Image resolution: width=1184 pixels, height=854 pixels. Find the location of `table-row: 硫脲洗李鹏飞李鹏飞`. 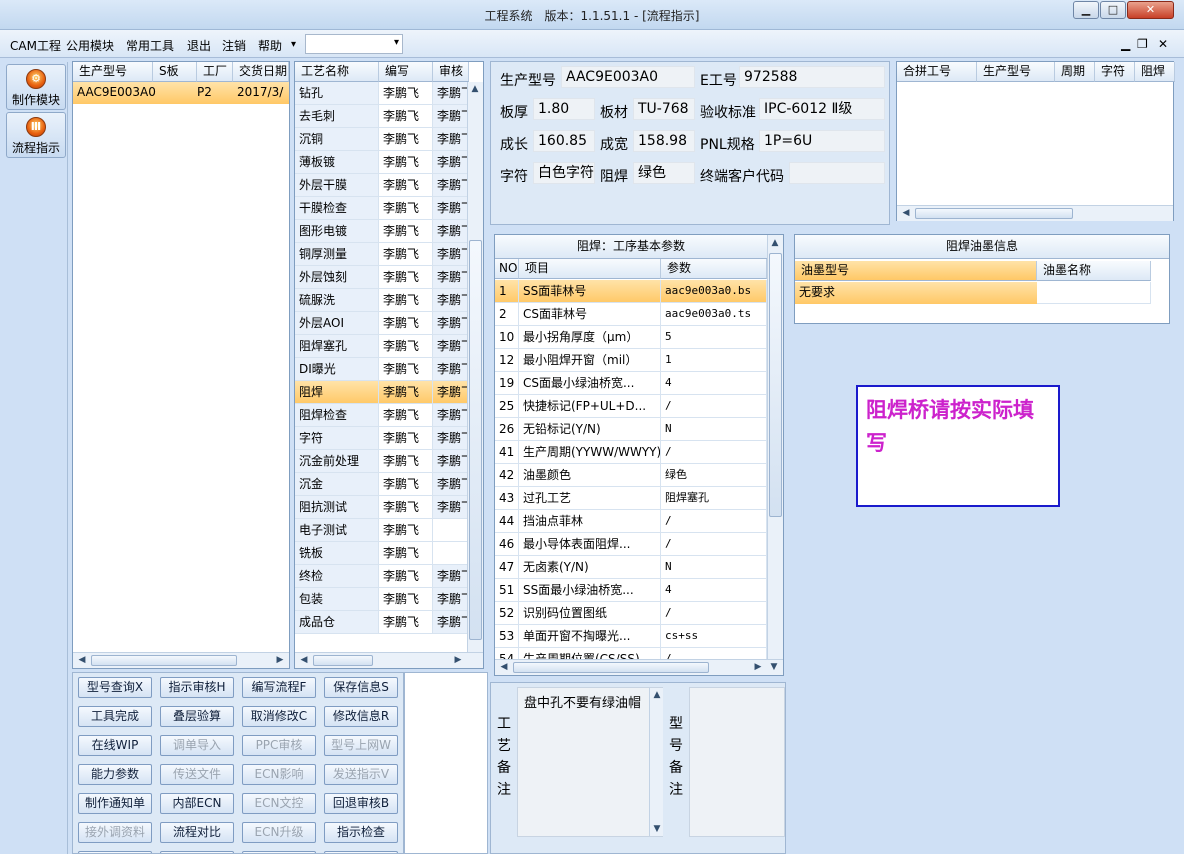

table-row: 硫脲洗李鹏飞李鹏飞 is located at coordinates (382, 300).